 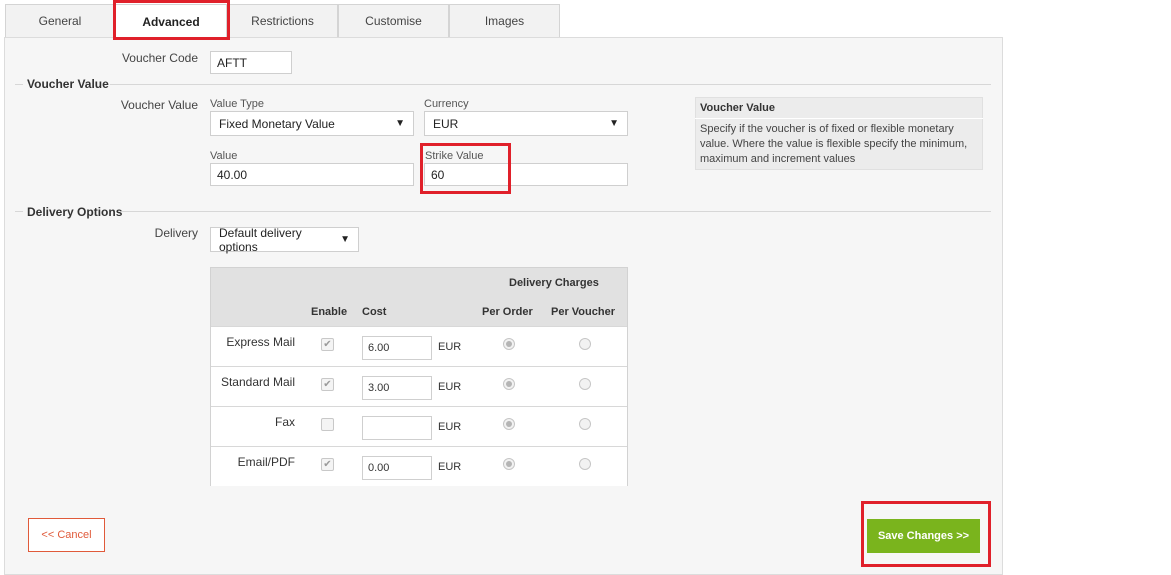 I want to click on value-label: Value, so click(x=224, y=156).